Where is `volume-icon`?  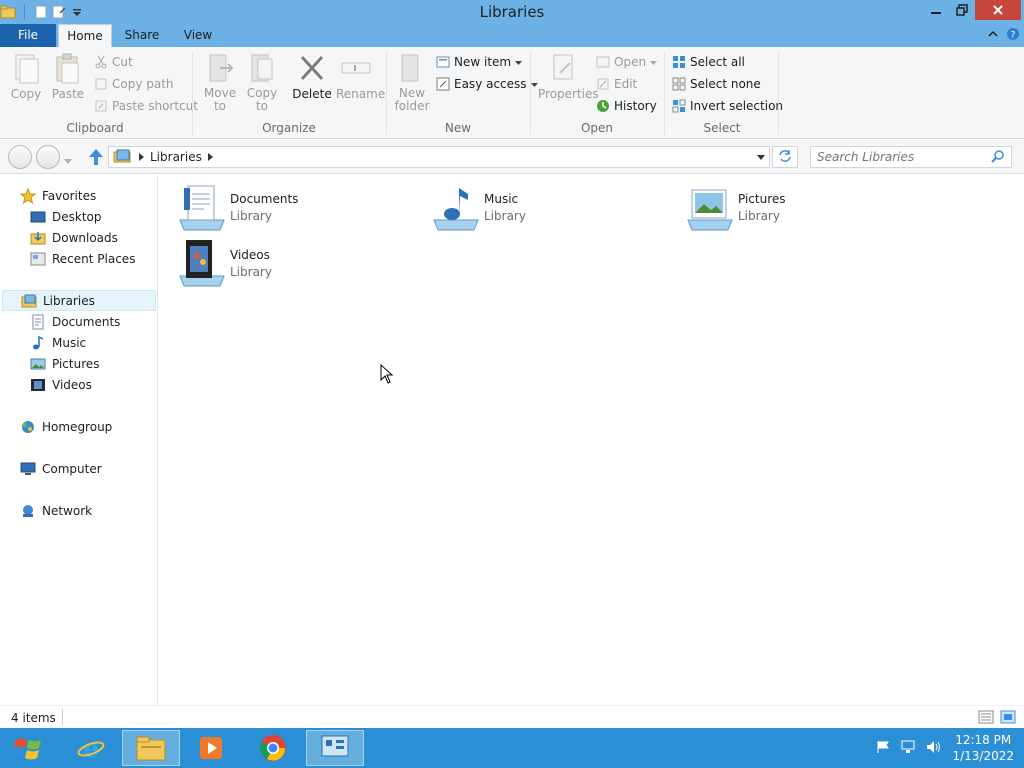
volume-icon is located at coordinates (934, 748).